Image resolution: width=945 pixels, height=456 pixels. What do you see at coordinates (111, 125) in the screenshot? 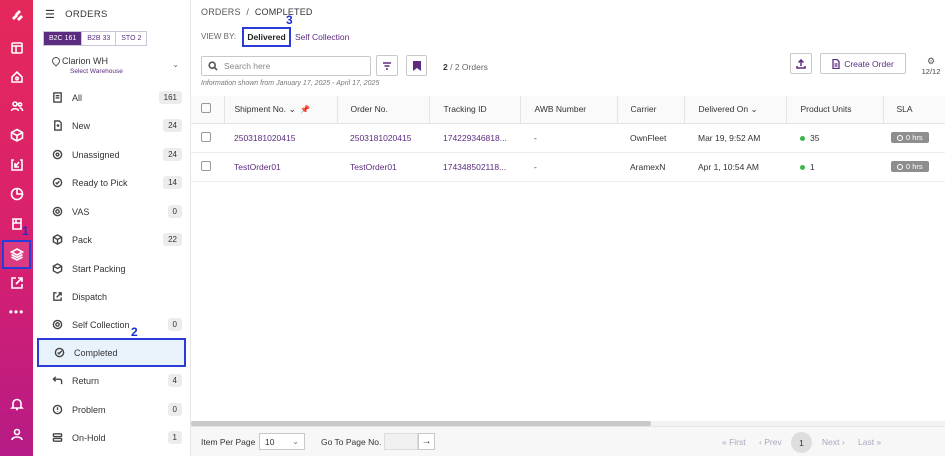
I see `sidebar-item-new: New 24` at bounding box center [111, 125].